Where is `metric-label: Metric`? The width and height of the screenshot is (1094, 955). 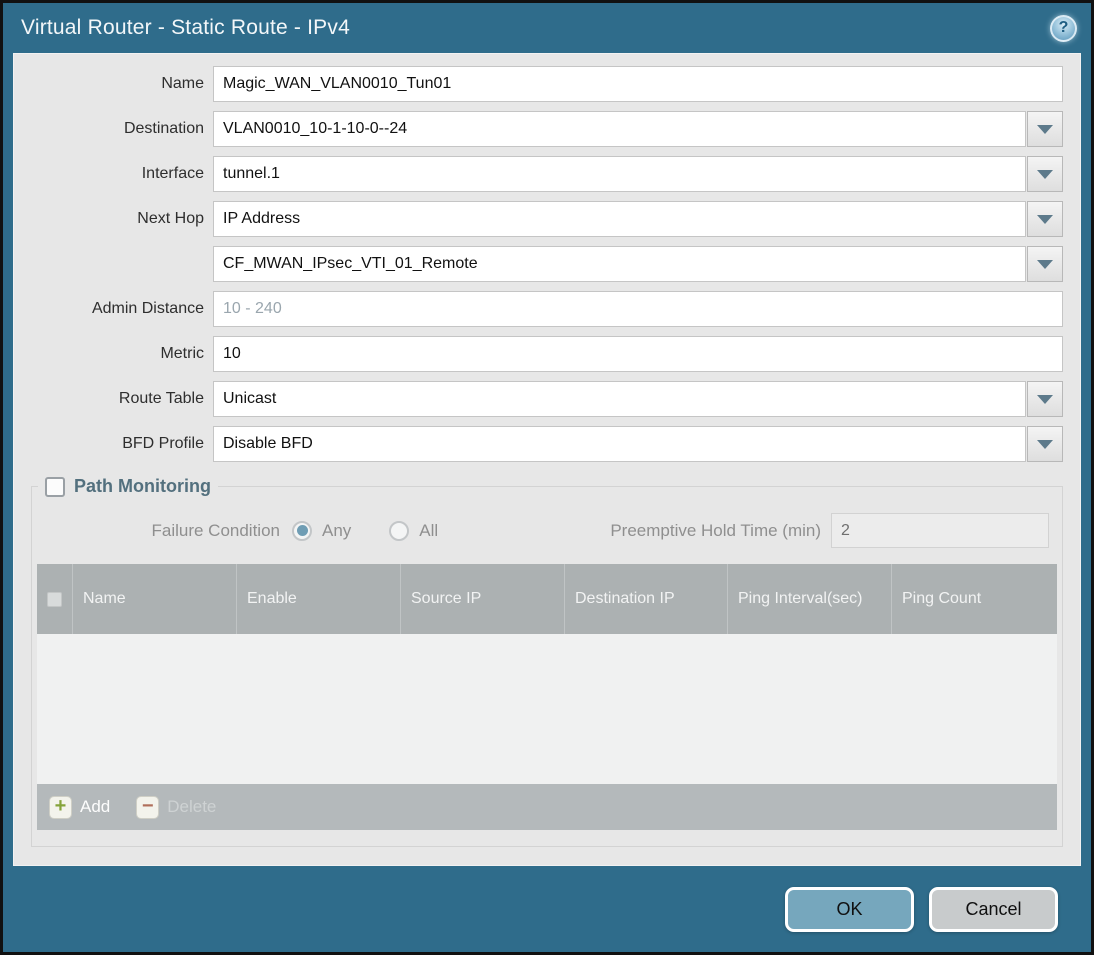
metric-label: Metric is located at coordinates (182, 353).